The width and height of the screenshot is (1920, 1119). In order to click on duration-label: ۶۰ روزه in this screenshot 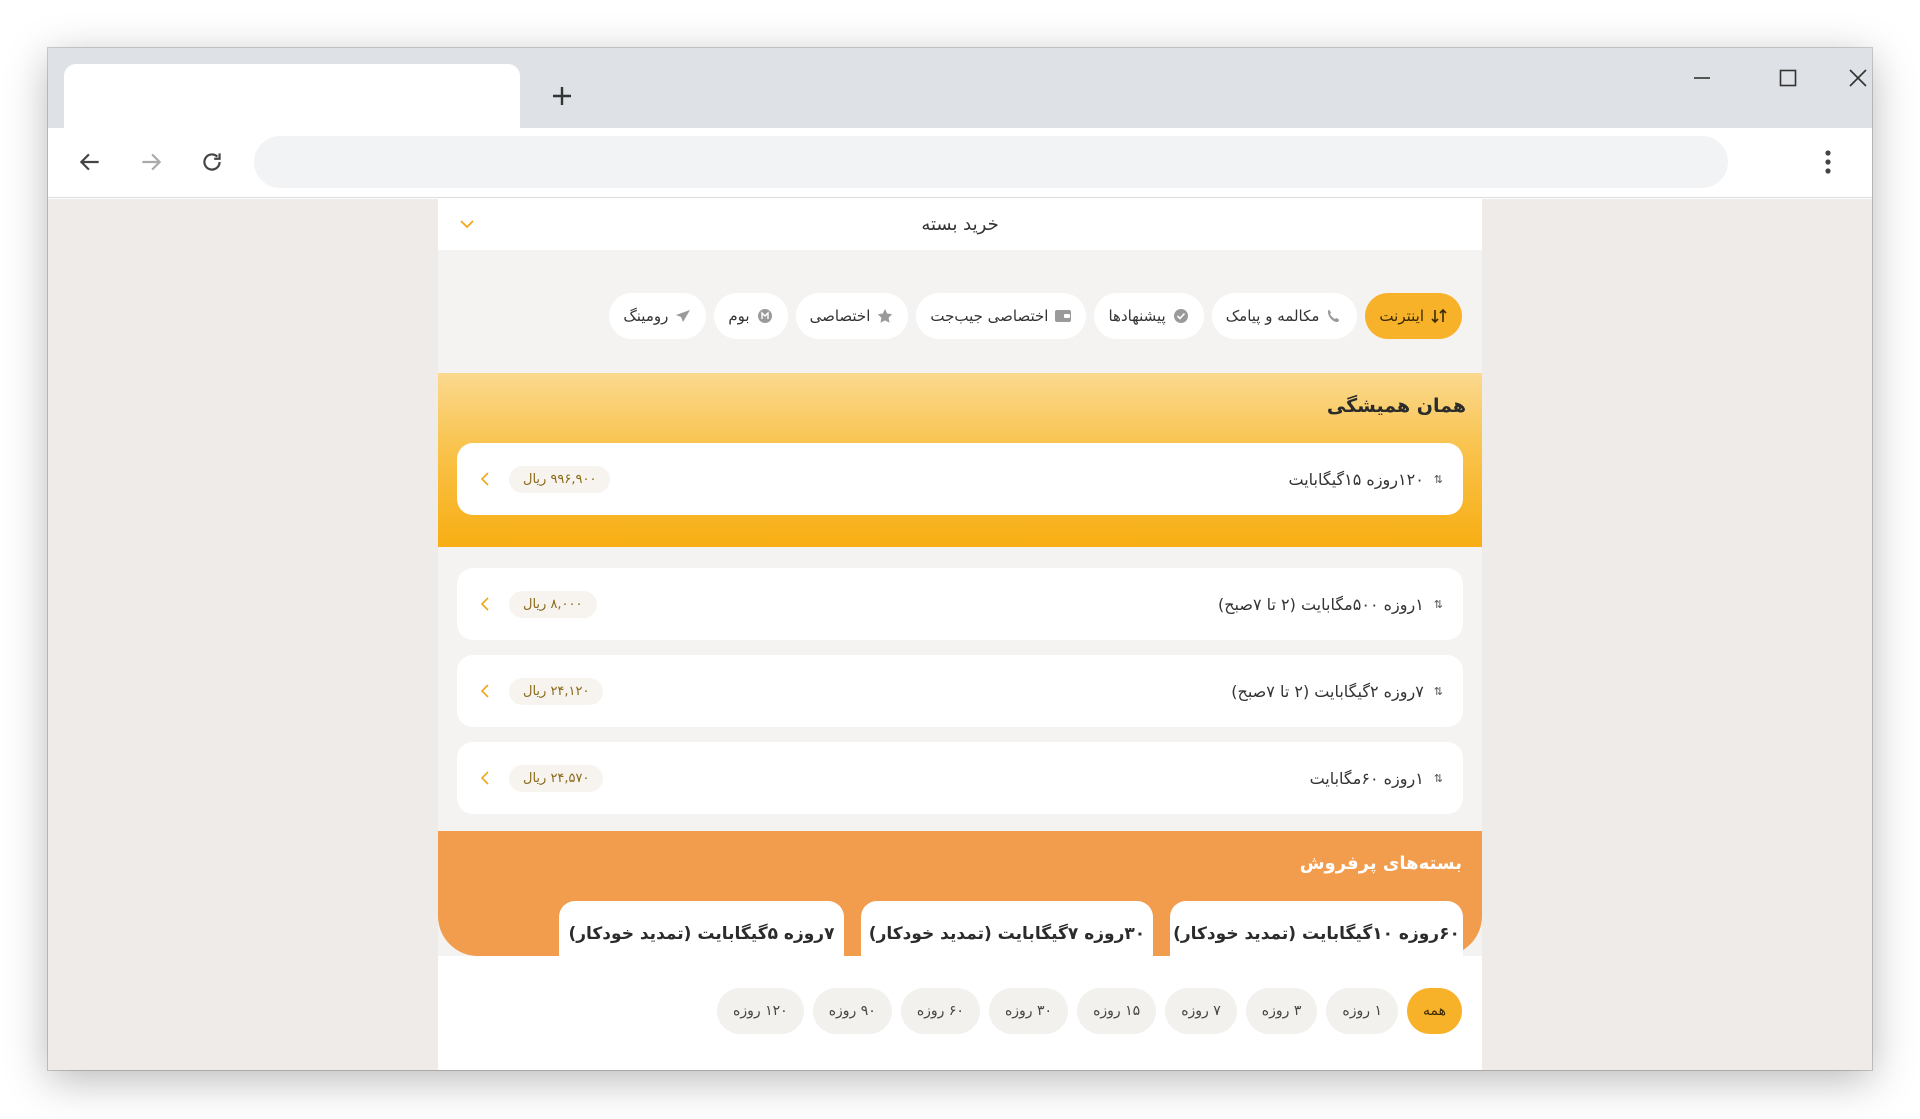, I will do `click(940, 1011)`.